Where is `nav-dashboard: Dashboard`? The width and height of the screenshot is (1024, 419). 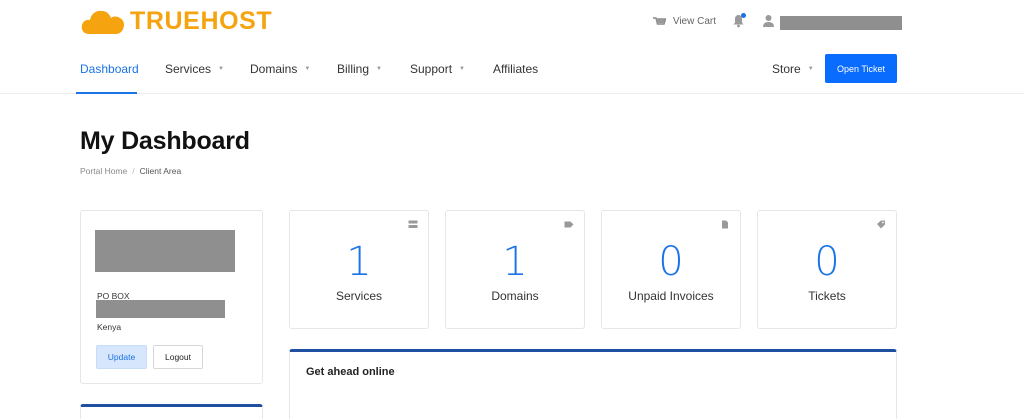 nav-dashboard: Dashboard is located at coordinates (109, 69).